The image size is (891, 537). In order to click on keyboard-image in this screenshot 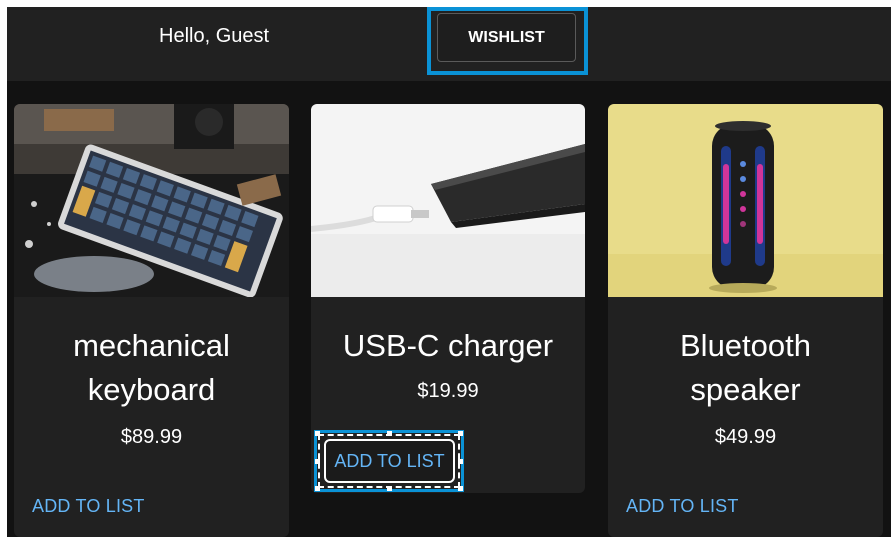, I will do `click(151, 200)`.